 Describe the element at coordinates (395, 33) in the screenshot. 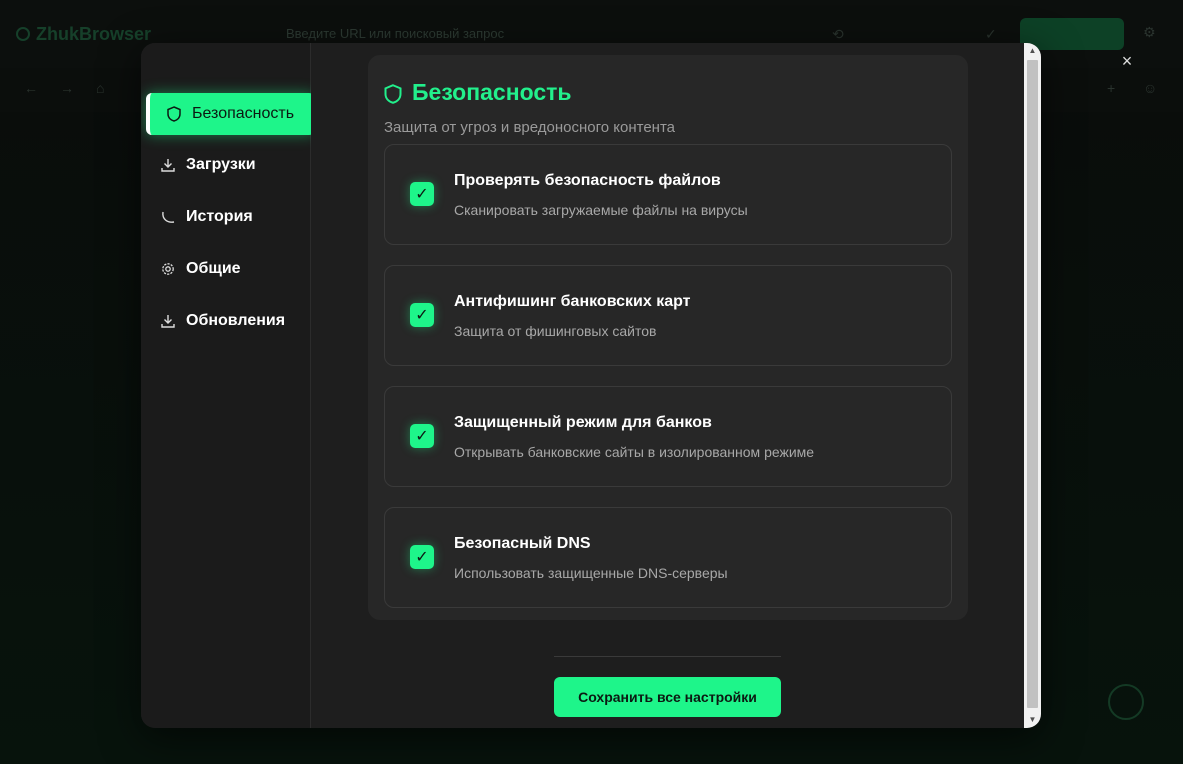

I see `background-url-bar: Введите URL или поисковый запрос` at that location.